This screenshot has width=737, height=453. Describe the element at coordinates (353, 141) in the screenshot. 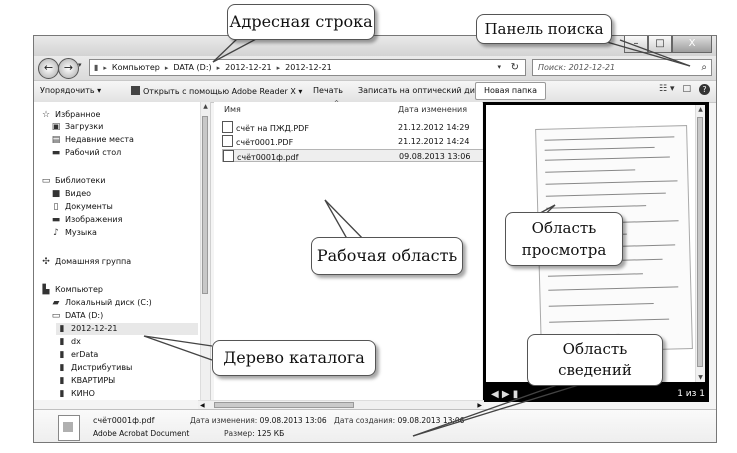

I see `file-row: счёт0001.PDF 21.12.2012 14:24` at that location.